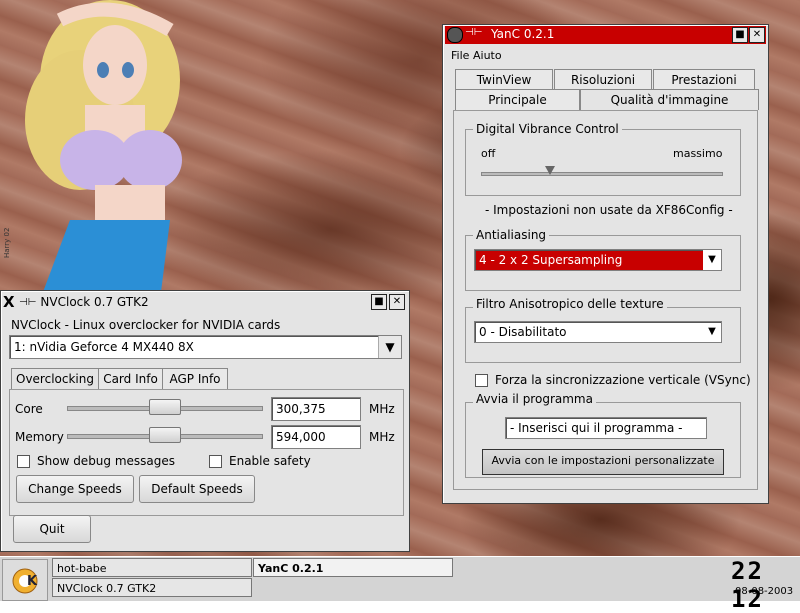  I want to click on x-logo-icon: X, so click(10, 302).